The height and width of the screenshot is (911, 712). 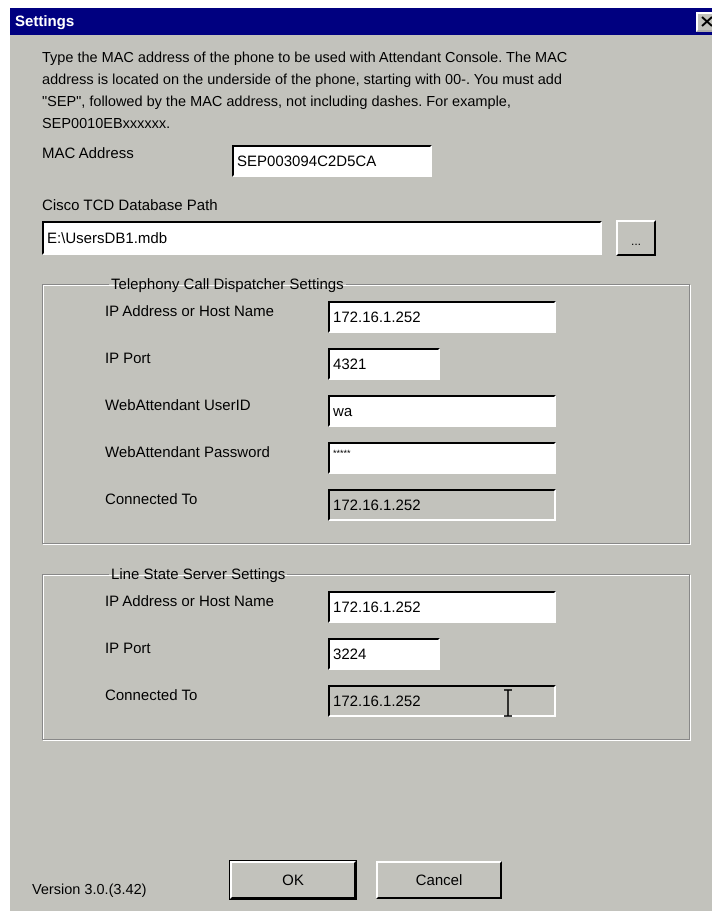 What do you see at coordinates (508, 703) in the screenshot?
I see `text-cursor-icon` at bounding box center [508, 703].